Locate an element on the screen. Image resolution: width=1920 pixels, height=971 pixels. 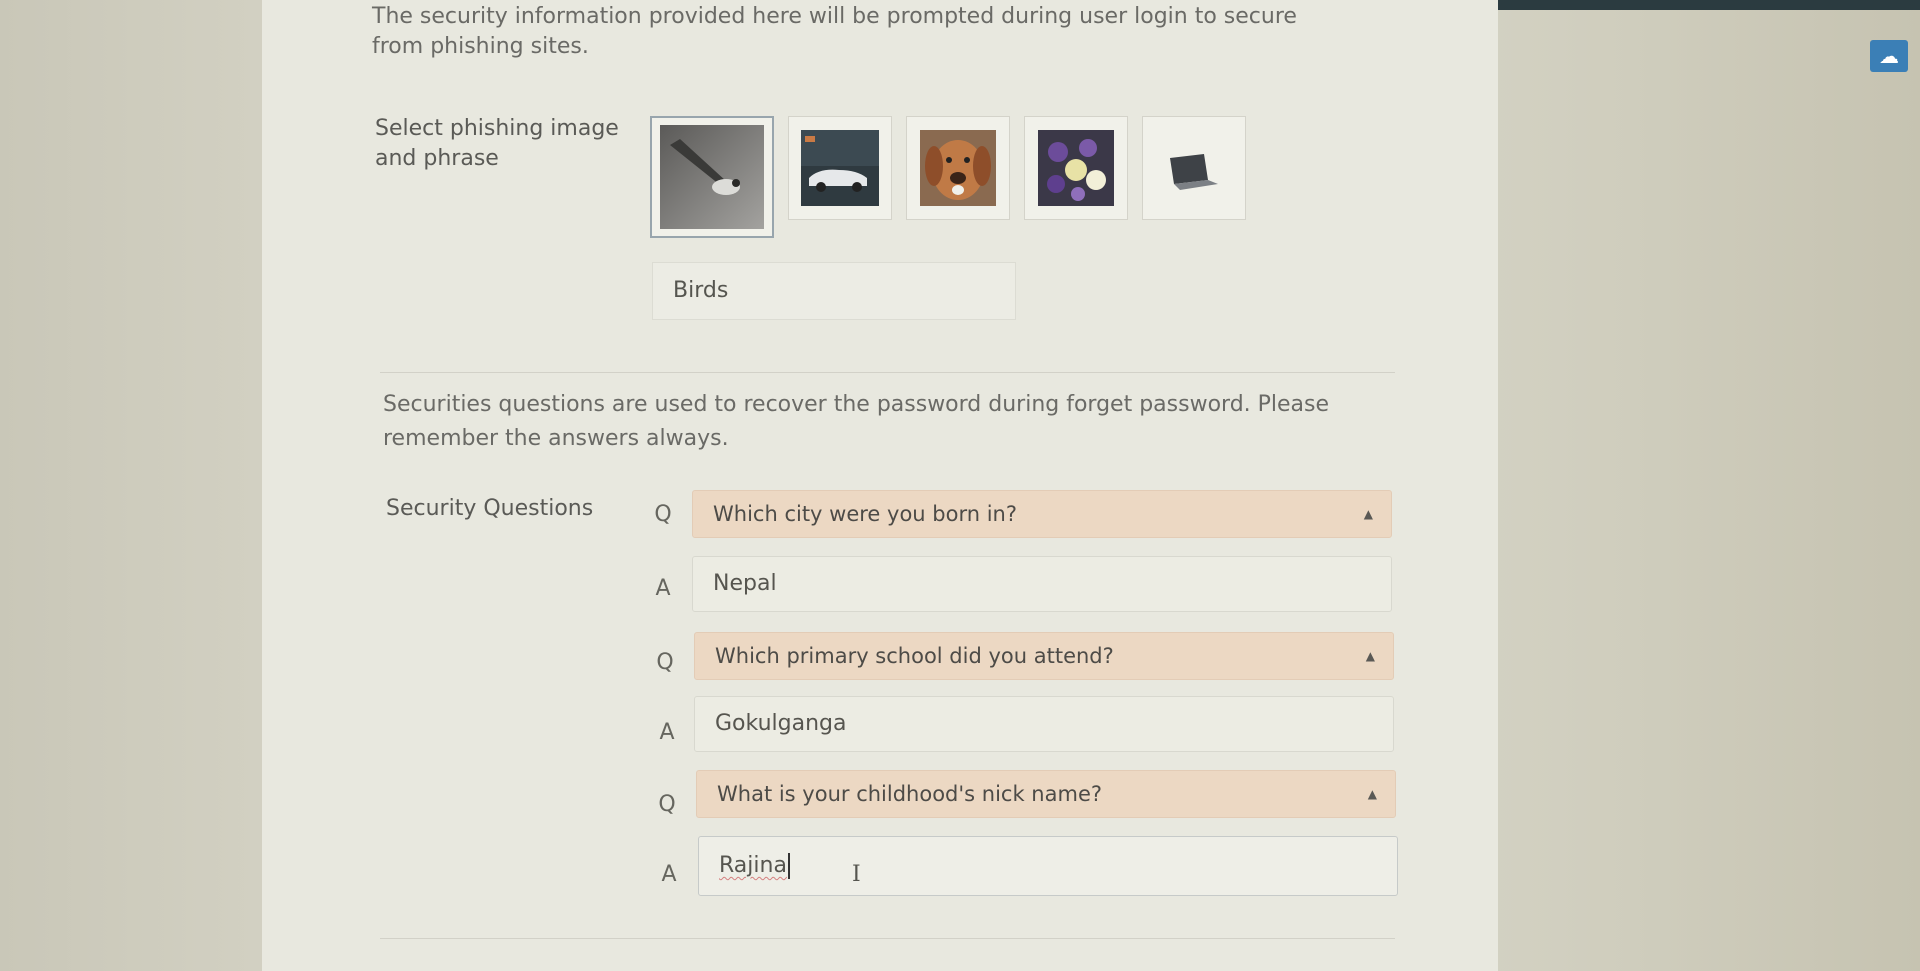
security-answer-2-value: Gokulganga is located at coordinates (781, 723).